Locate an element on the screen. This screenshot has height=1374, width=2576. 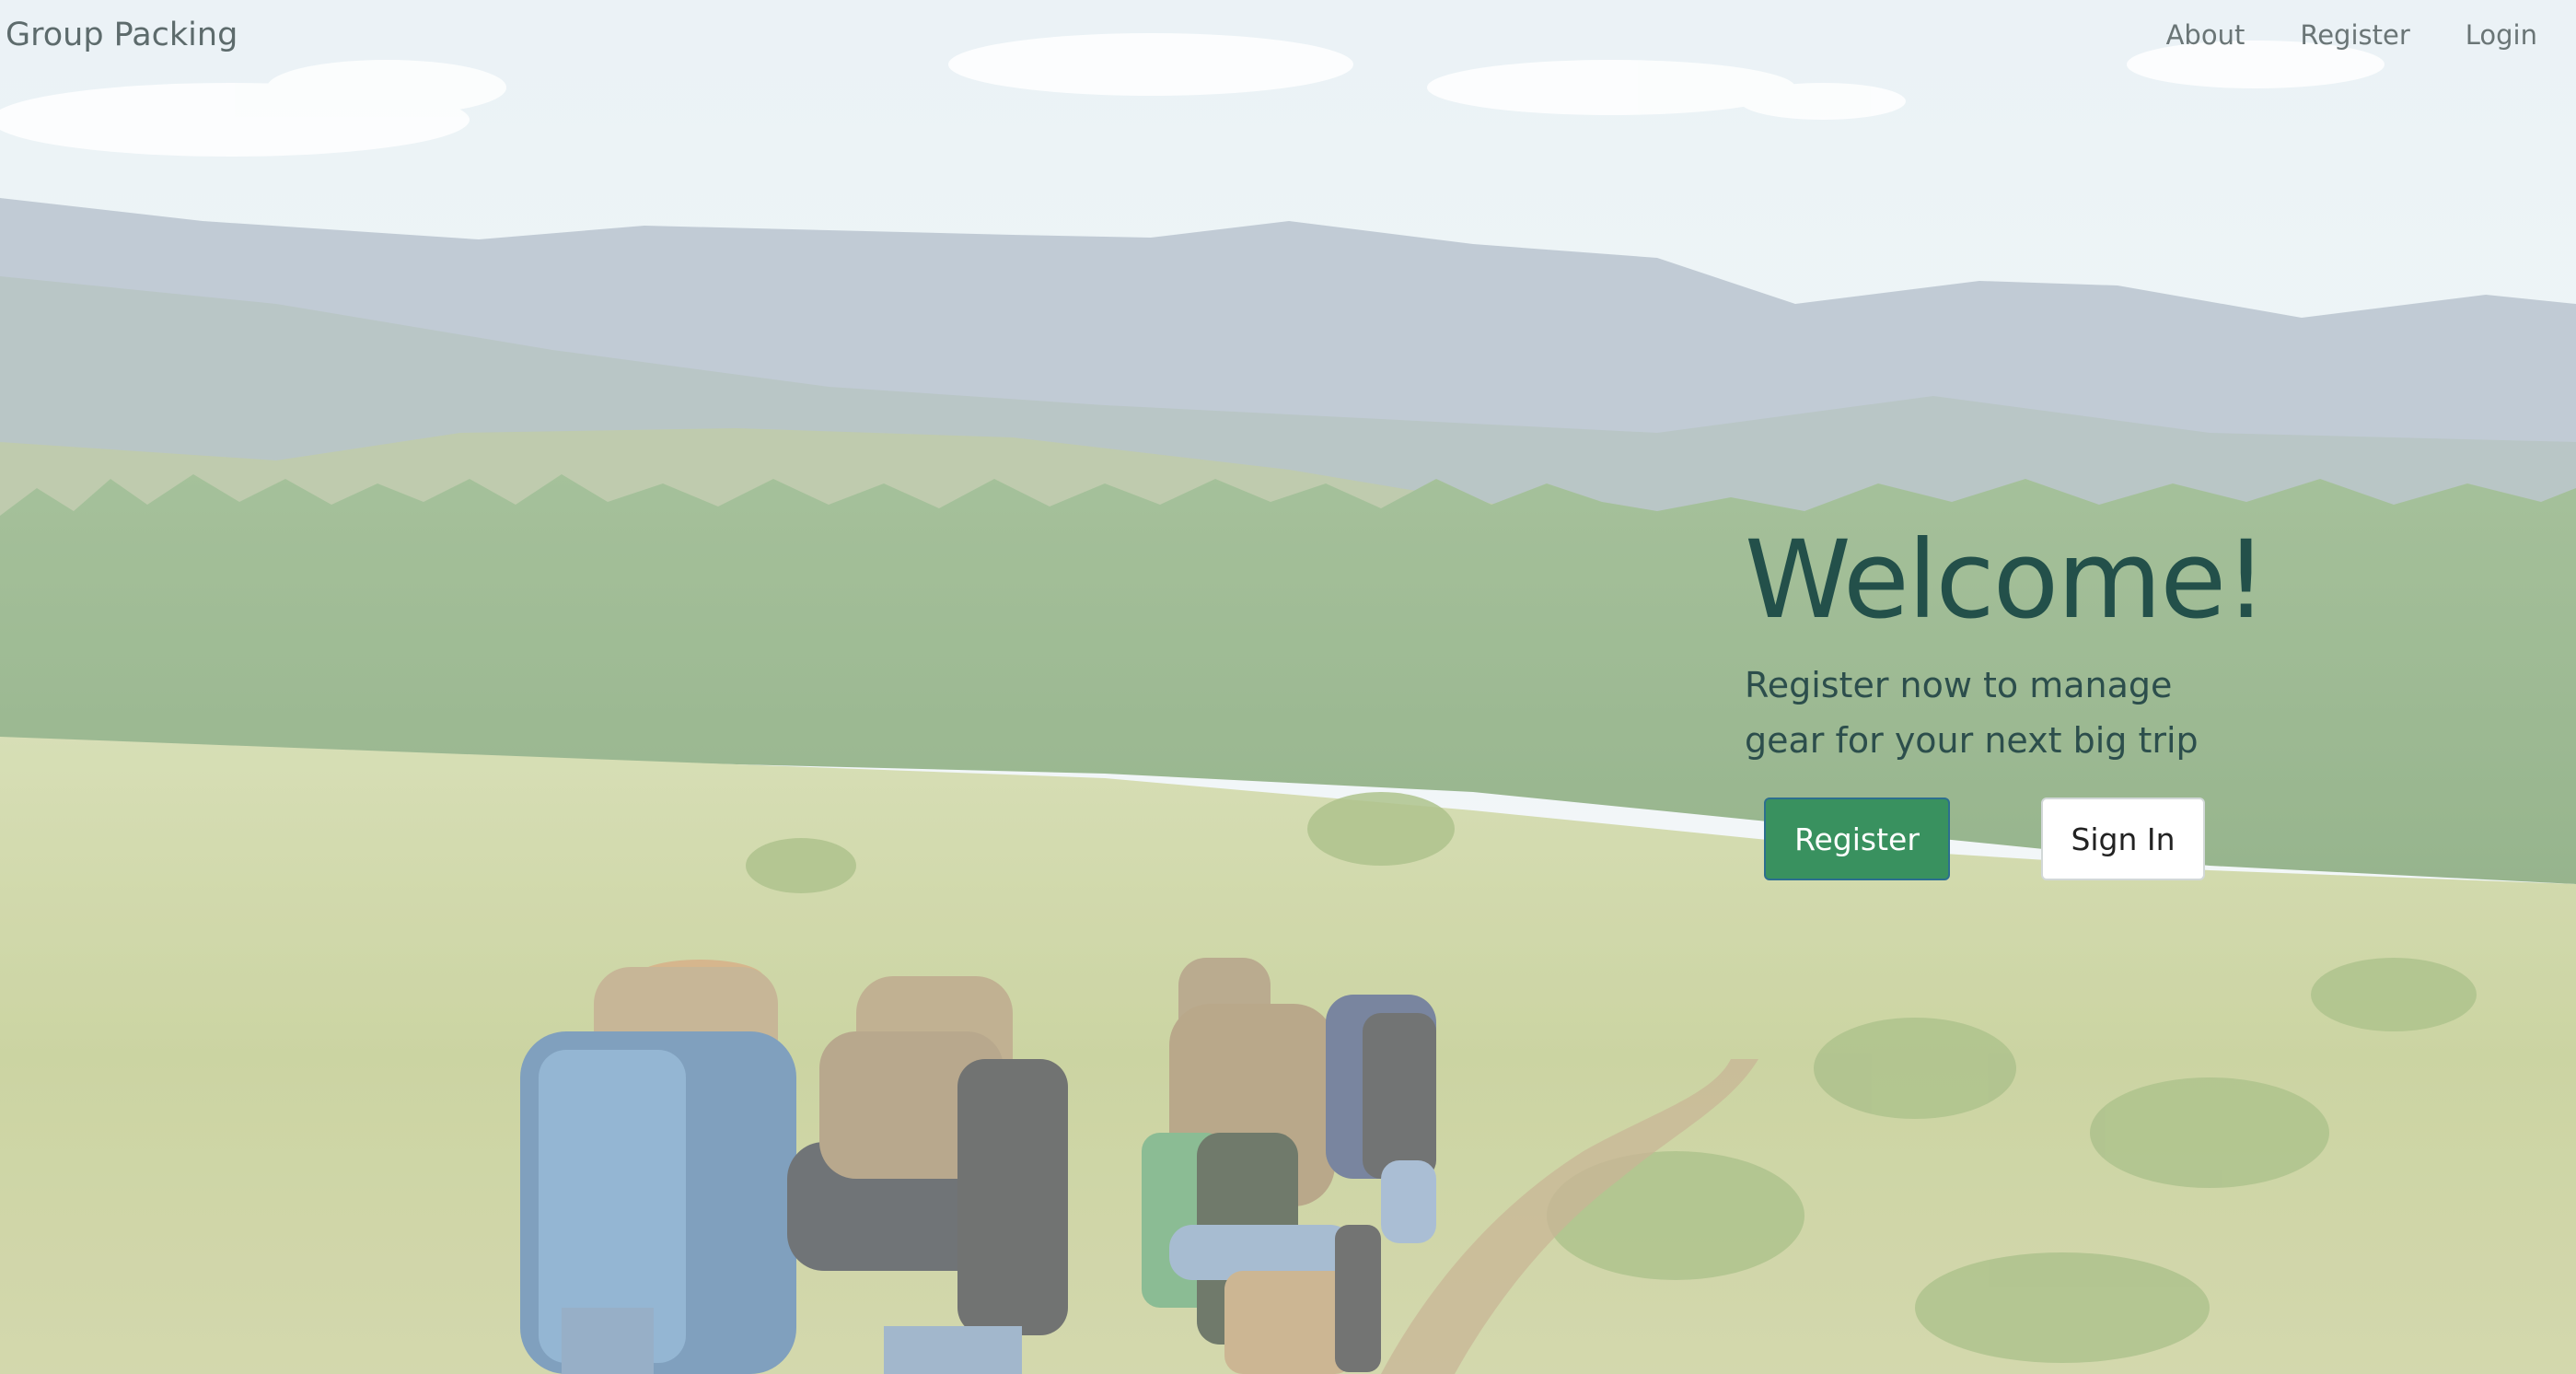
brand-logo-link: Group Packing is located at coordinates (122, 35).